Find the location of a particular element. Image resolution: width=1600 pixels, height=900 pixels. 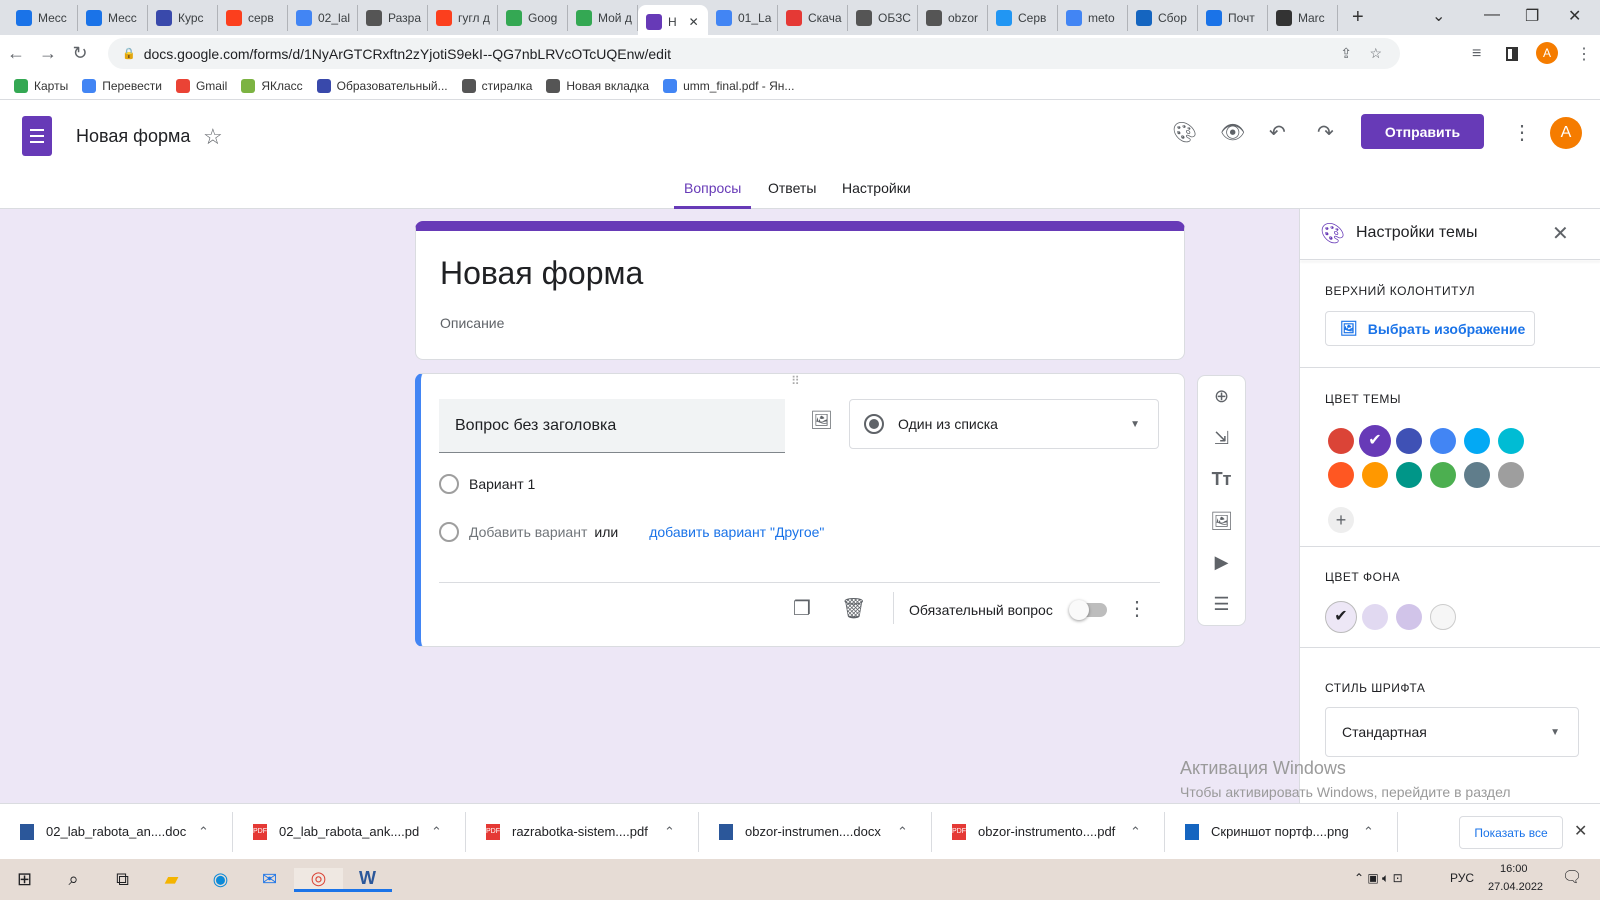

bookmark-star-icon: ☆ is located at coordinates (1375, 53).